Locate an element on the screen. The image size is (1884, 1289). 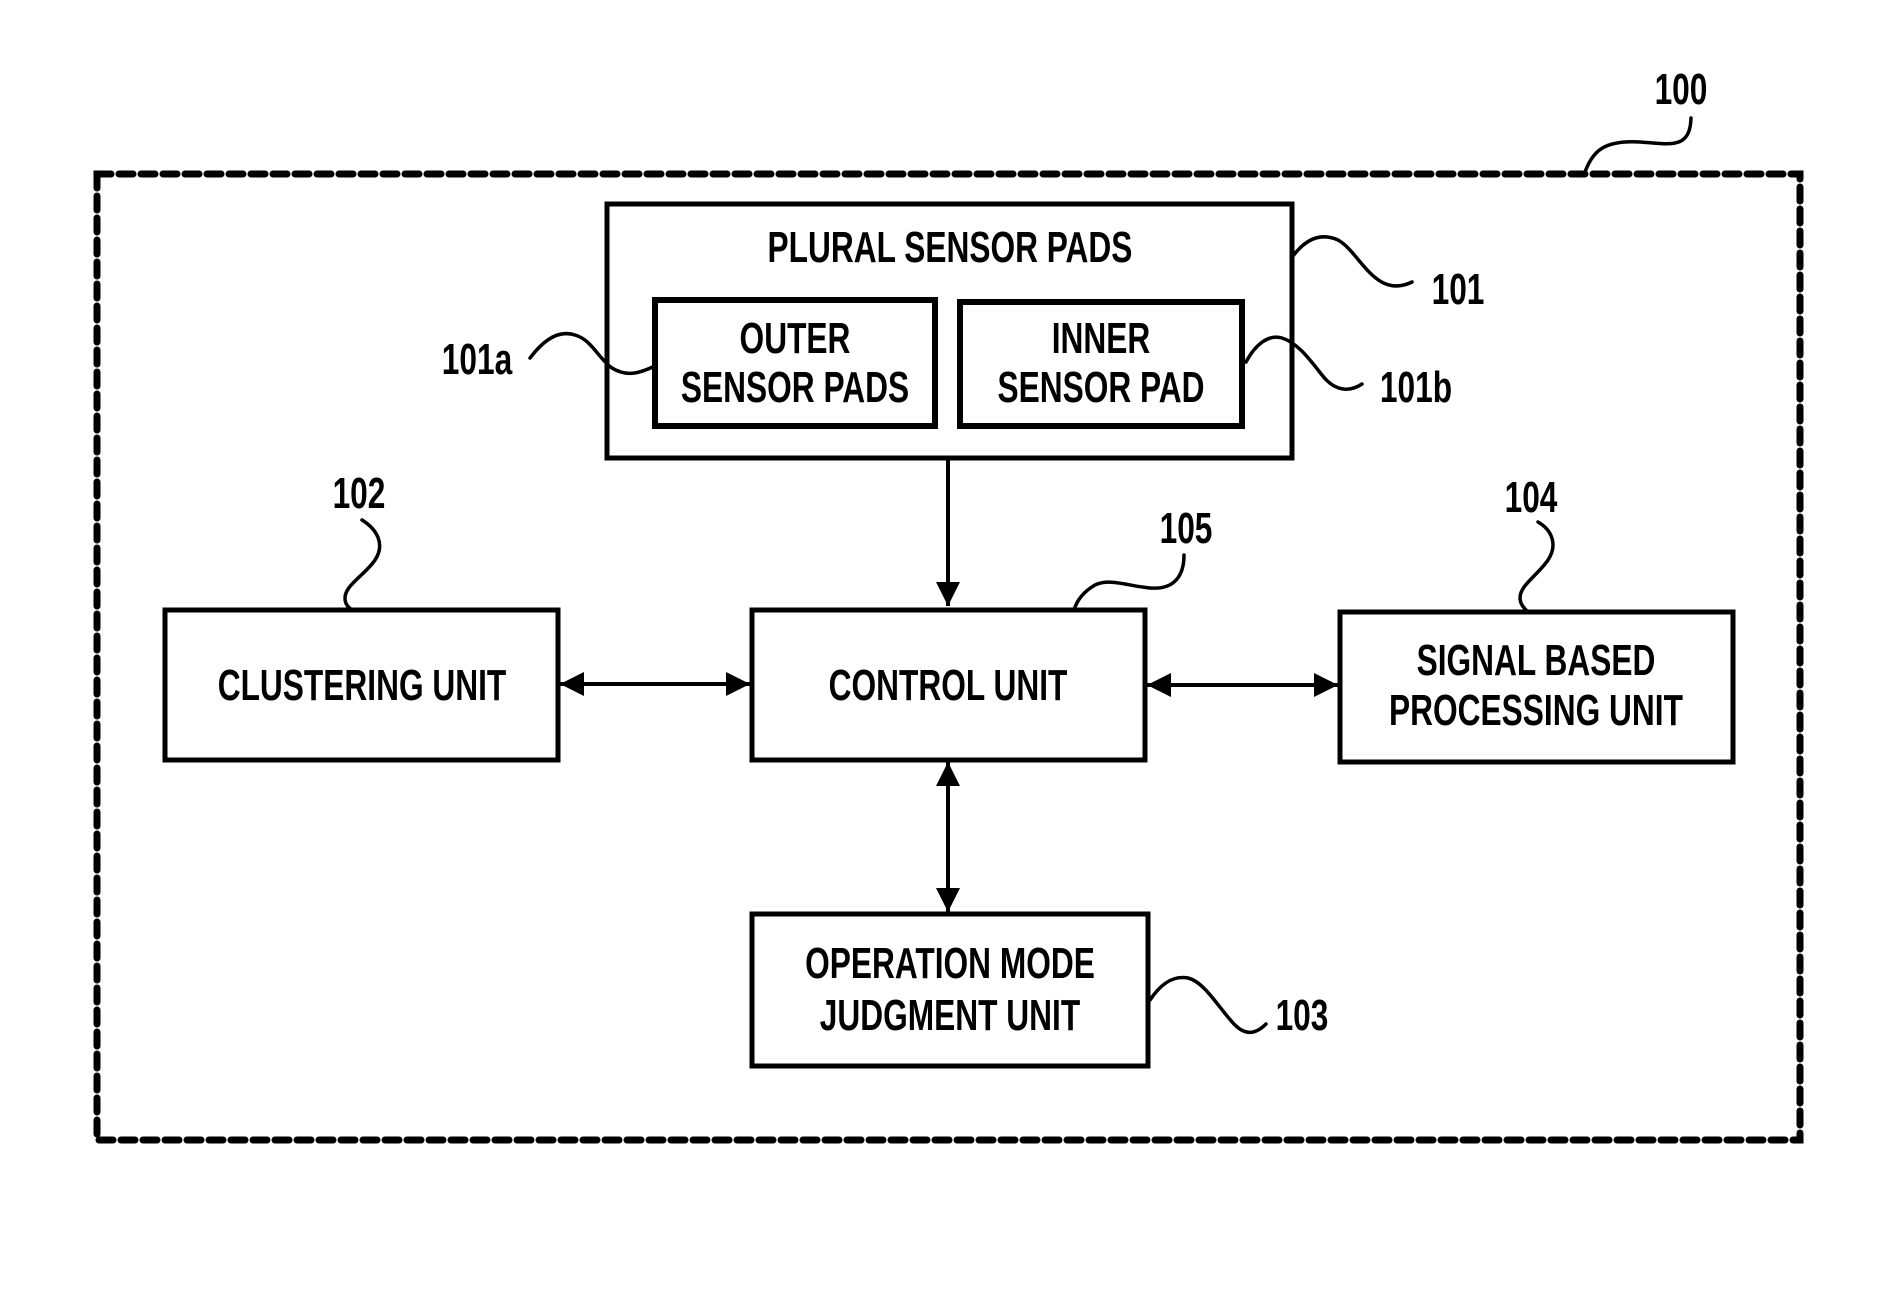
clustering-unit-label: CLUSTERING UNIT is located at coordinates (362, 685).